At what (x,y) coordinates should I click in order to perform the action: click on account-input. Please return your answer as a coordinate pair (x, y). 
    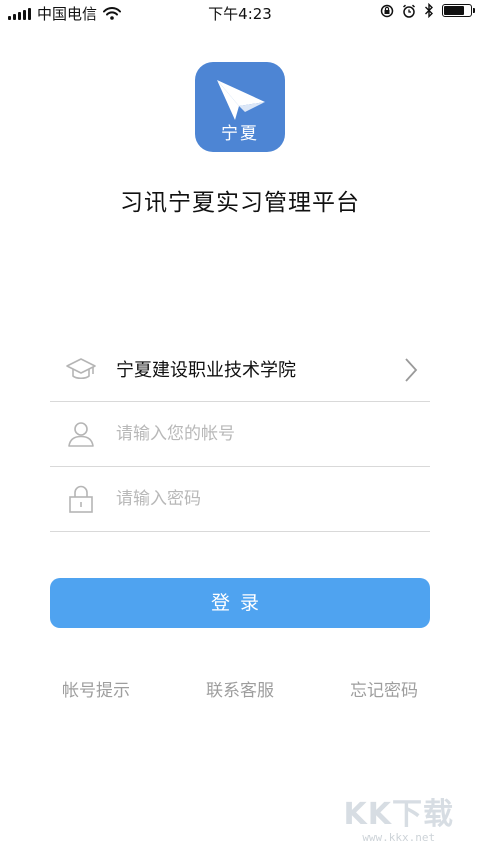
    Looking at the image, I should click on (273, 434).